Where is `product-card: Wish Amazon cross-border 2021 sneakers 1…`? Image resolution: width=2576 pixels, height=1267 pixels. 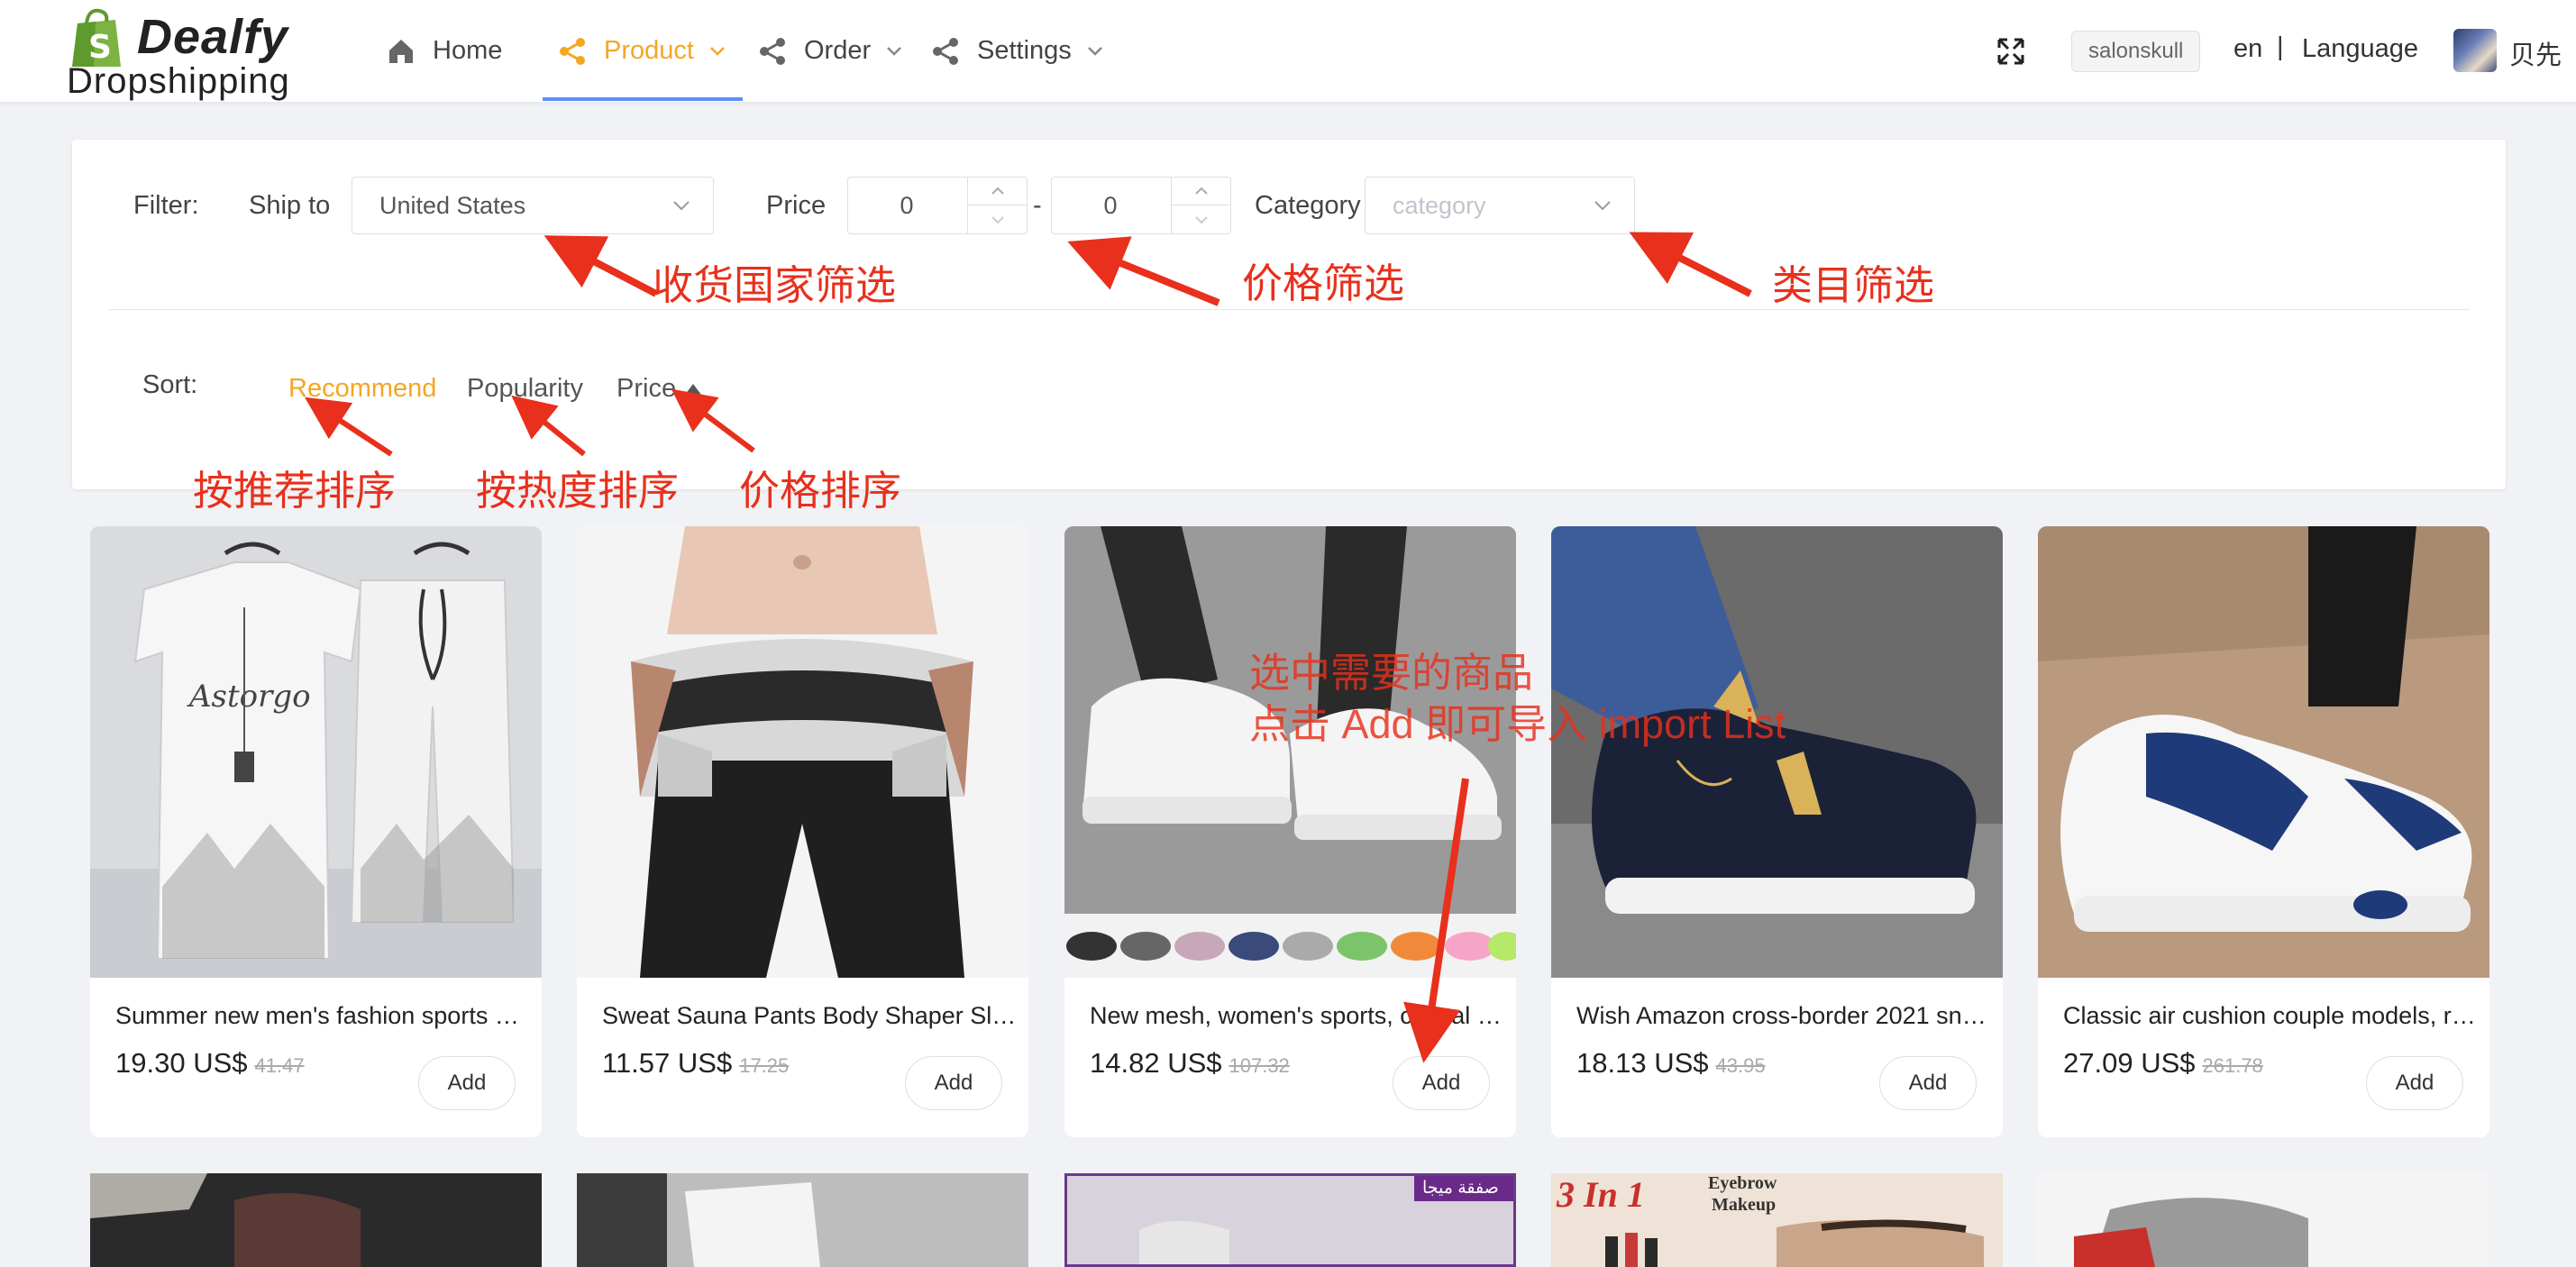 product-card: Wish Amazon cross-border 2021 sneakers 1… is located at coordinates (1777, 831).